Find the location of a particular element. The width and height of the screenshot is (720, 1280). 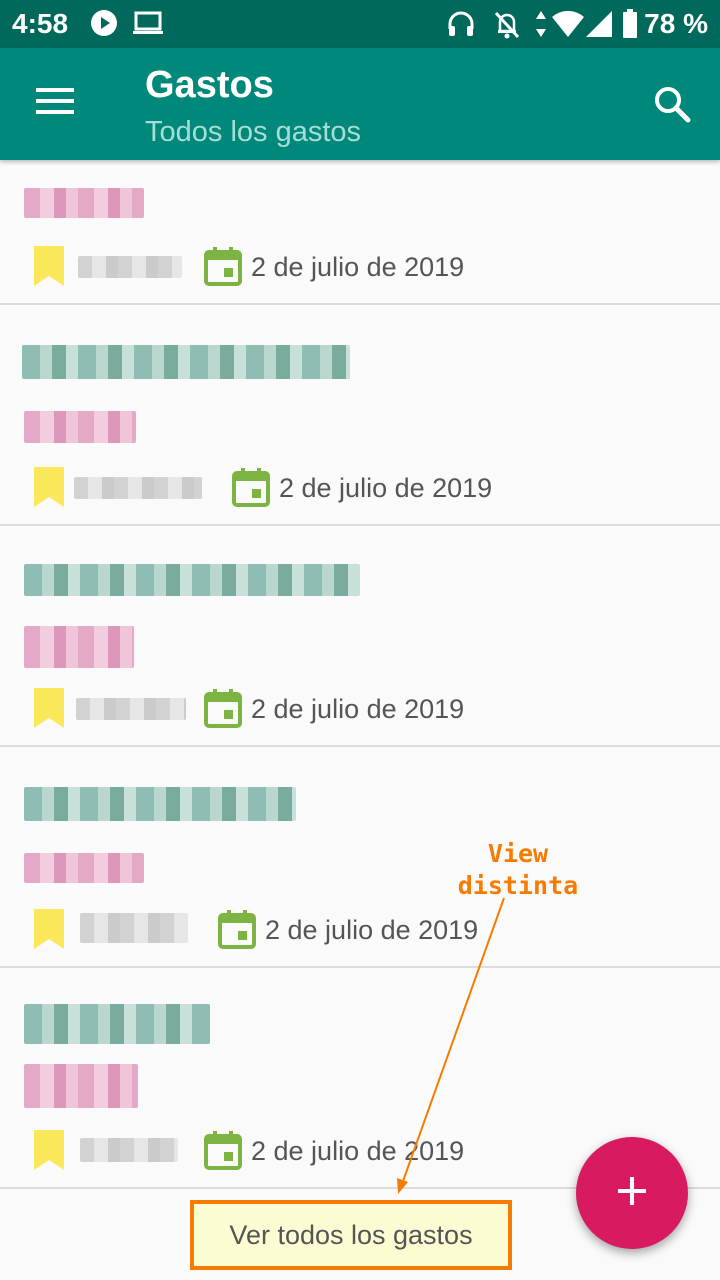

annotation-line-2: distinta is located at coordinates (518, 885).